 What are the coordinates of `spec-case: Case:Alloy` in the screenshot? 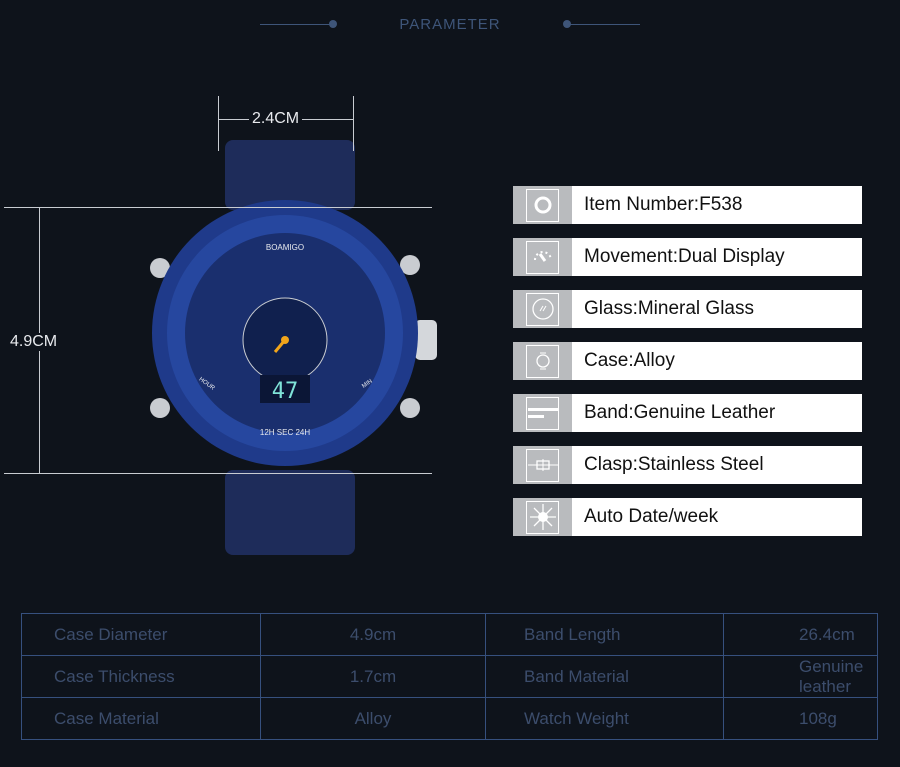 It's located at (687, 361).